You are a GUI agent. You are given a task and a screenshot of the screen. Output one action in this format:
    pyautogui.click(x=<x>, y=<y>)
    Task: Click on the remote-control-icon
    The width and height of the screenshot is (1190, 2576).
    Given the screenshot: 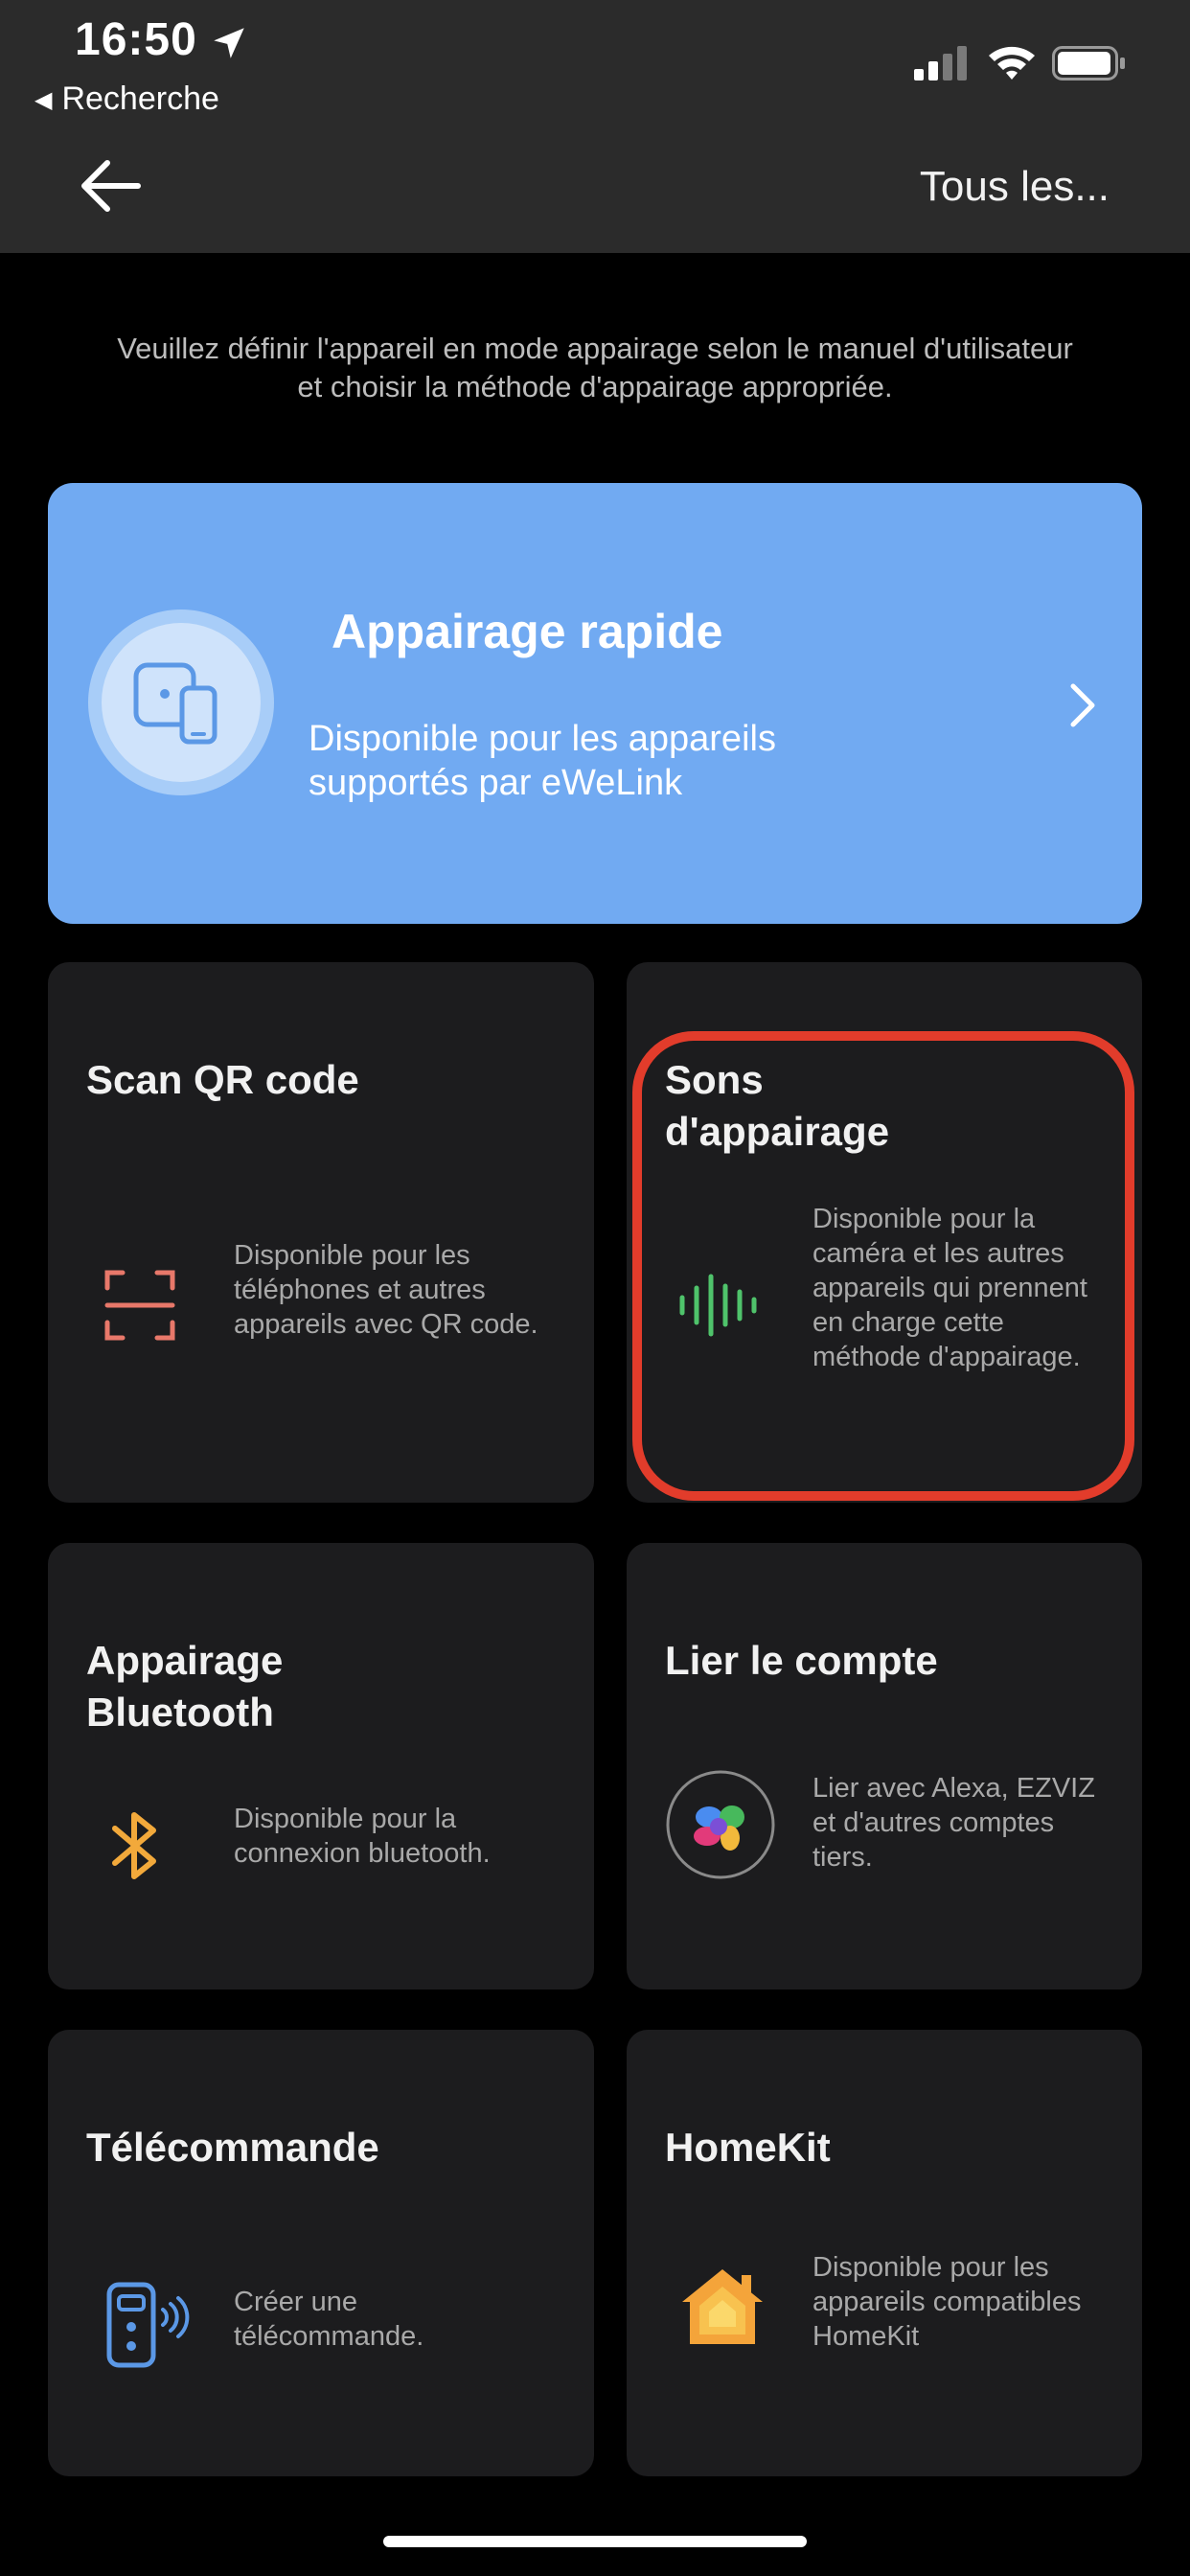 What is the action you would take?
    pyautogui.click(x=148, y=2325)
    